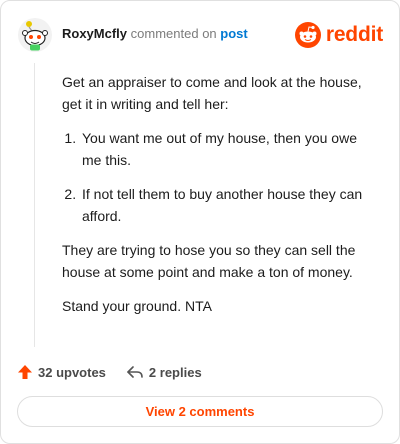 This screenshot has width=400, height=444. I want to click on view-comments-button: View 2 comments, so click(200, 411).